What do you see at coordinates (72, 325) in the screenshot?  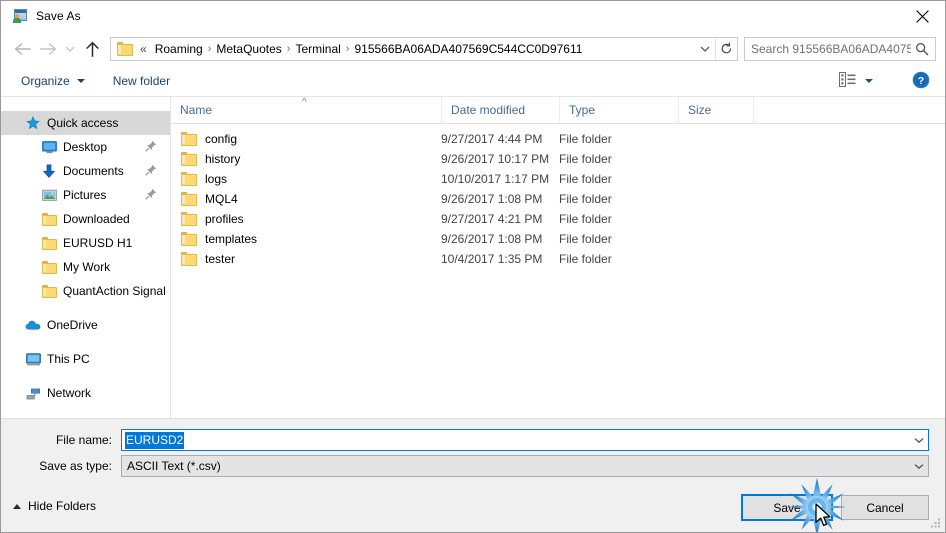 I see `sidebar-item-label: OneDrive` at bounding box center [72, 325].